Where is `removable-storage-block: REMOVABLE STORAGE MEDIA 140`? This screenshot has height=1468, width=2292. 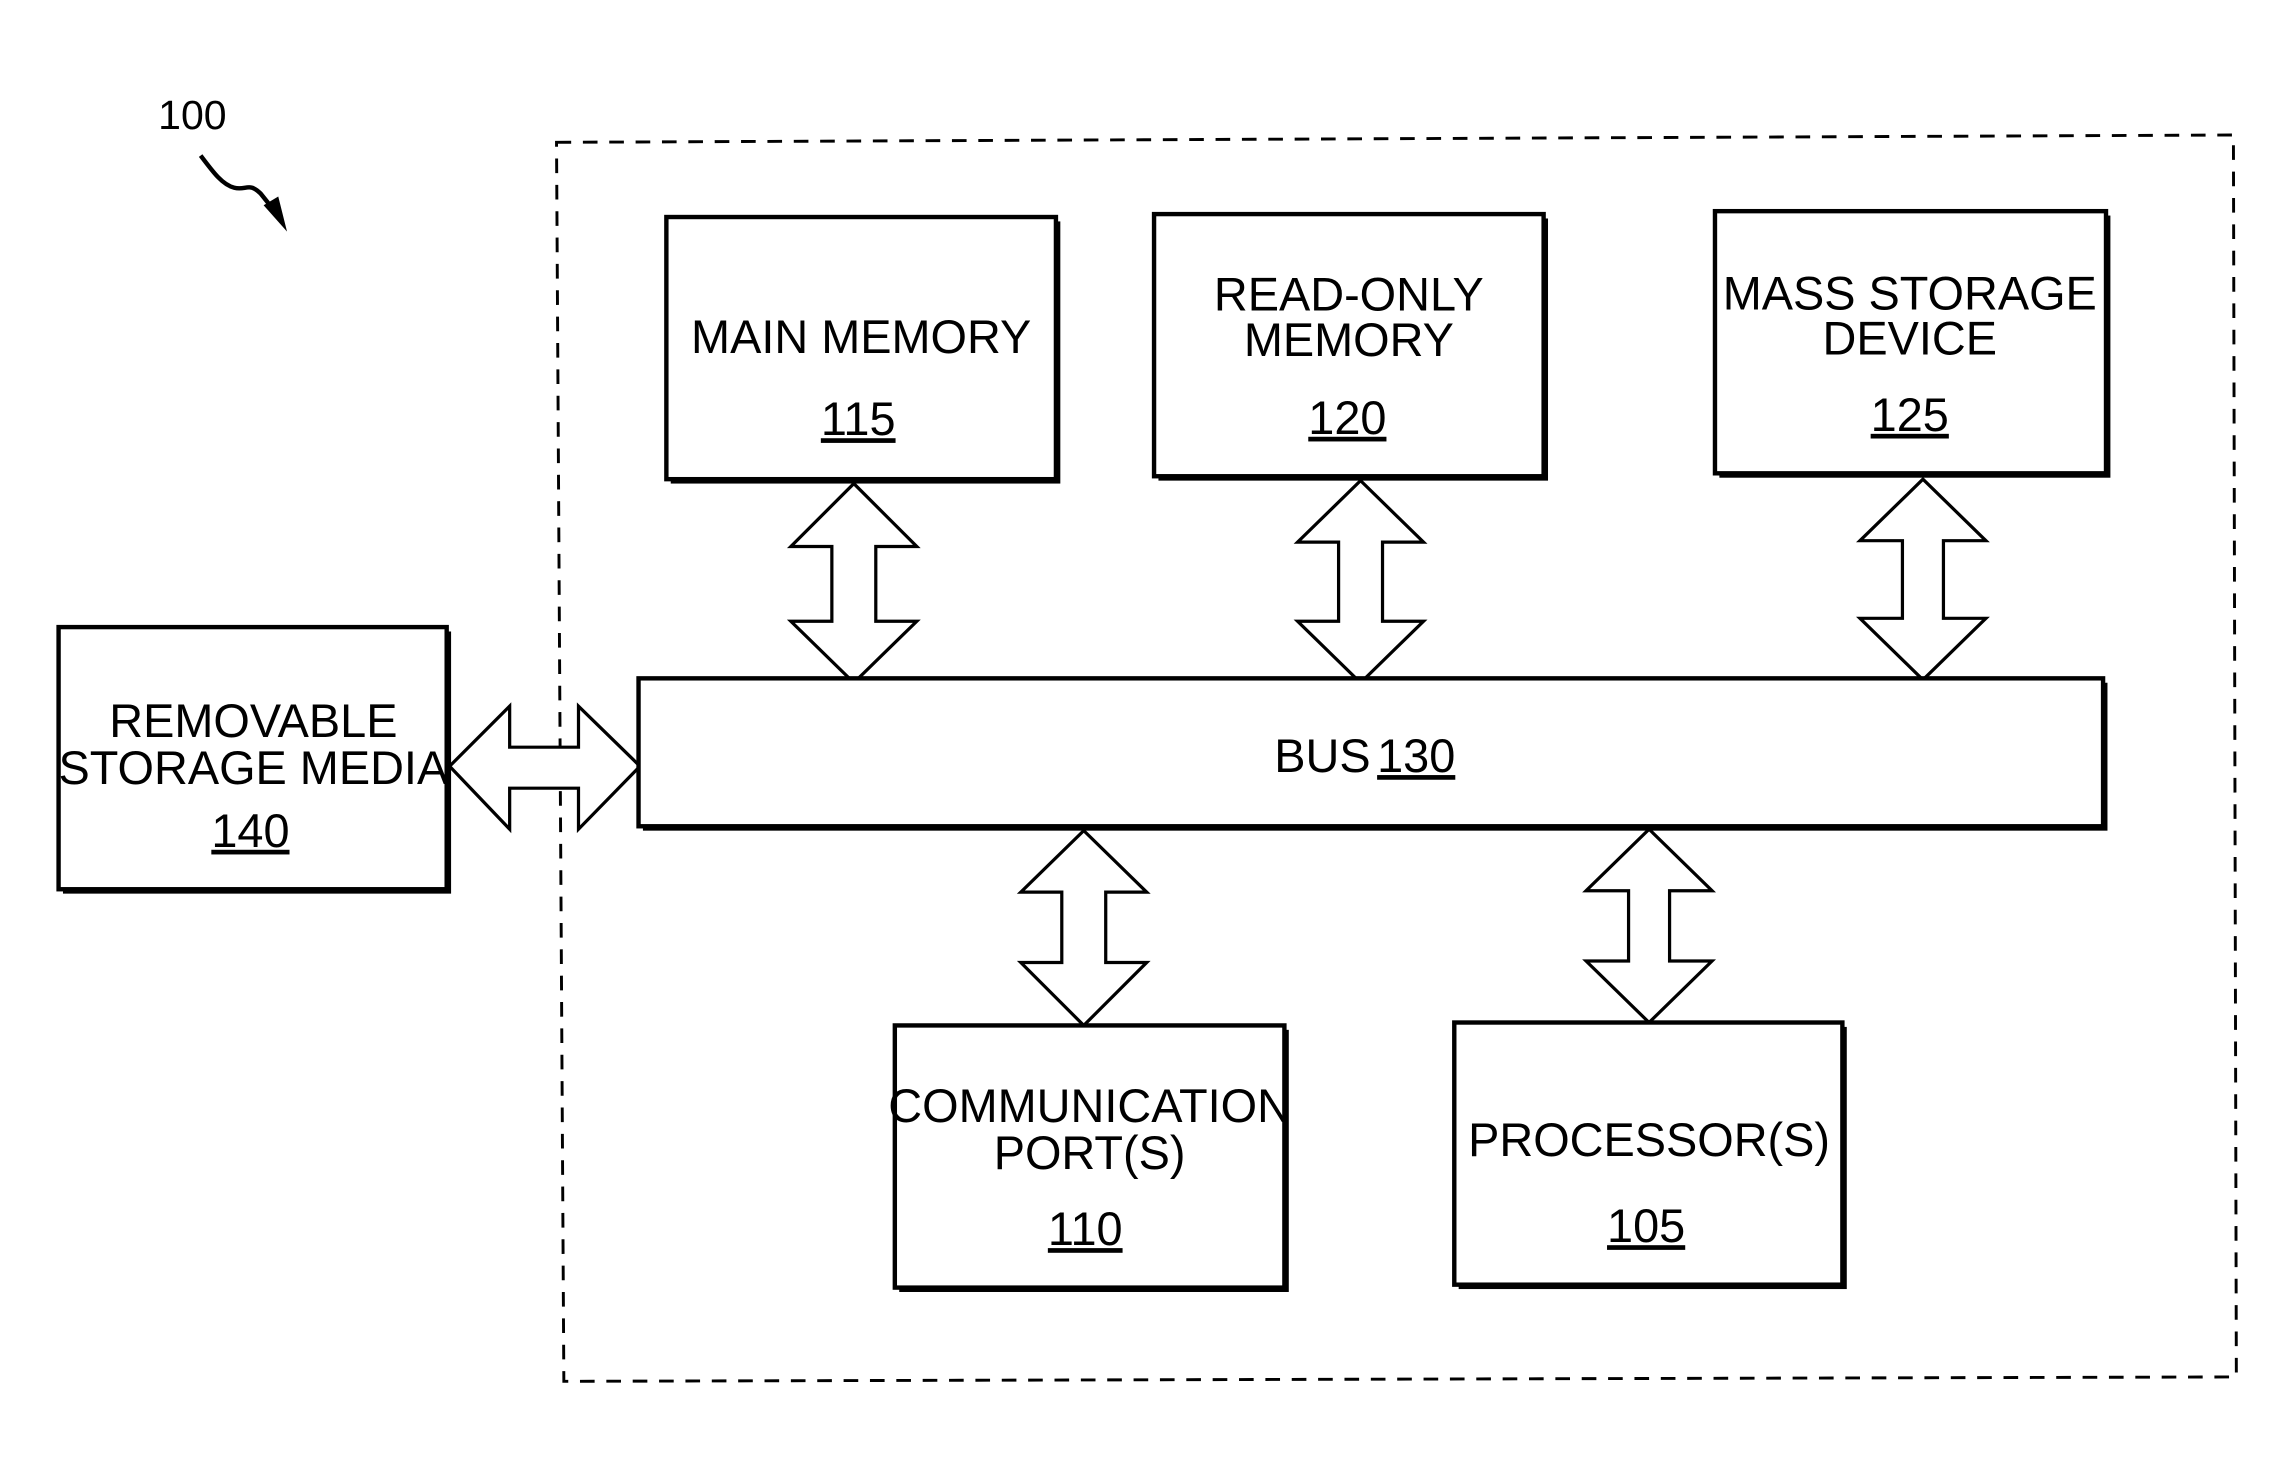
removable-storage-block: REMOVABLE STORAGE MEDIA 140 is located at coordinates (254, 759).